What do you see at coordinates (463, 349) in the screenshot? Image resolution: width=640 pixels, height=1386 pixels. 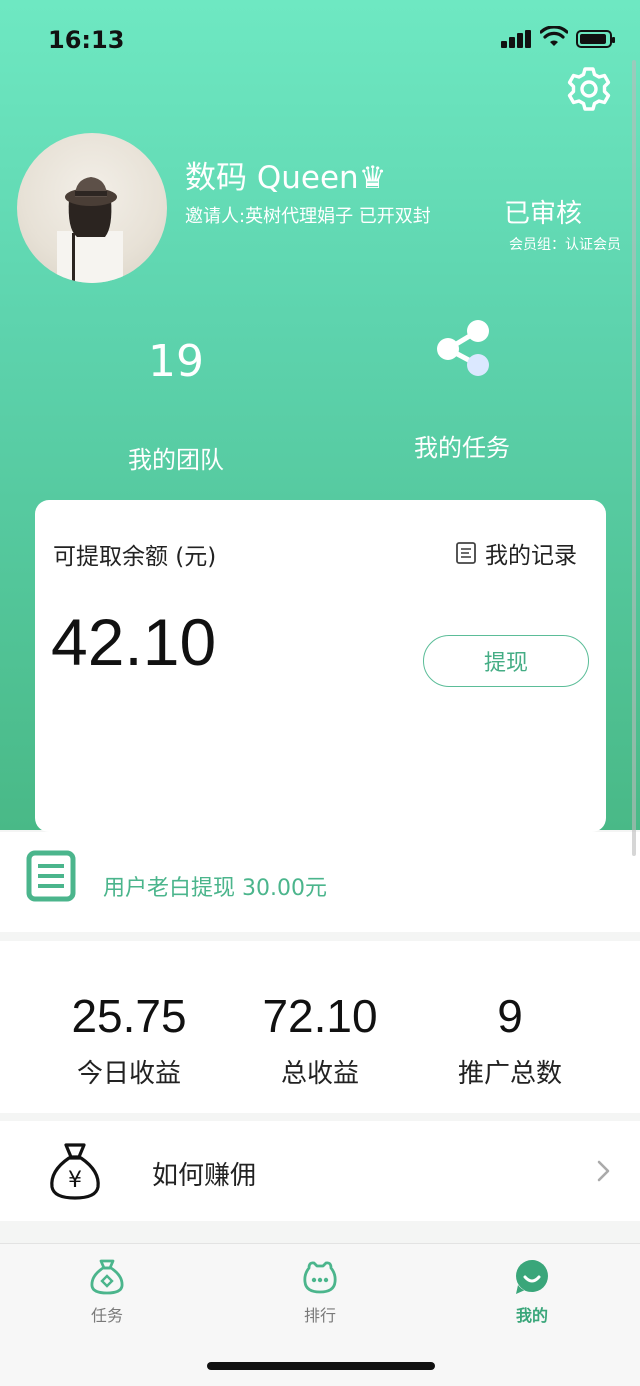 I see `share-icon` at bounding box center [463, 349].